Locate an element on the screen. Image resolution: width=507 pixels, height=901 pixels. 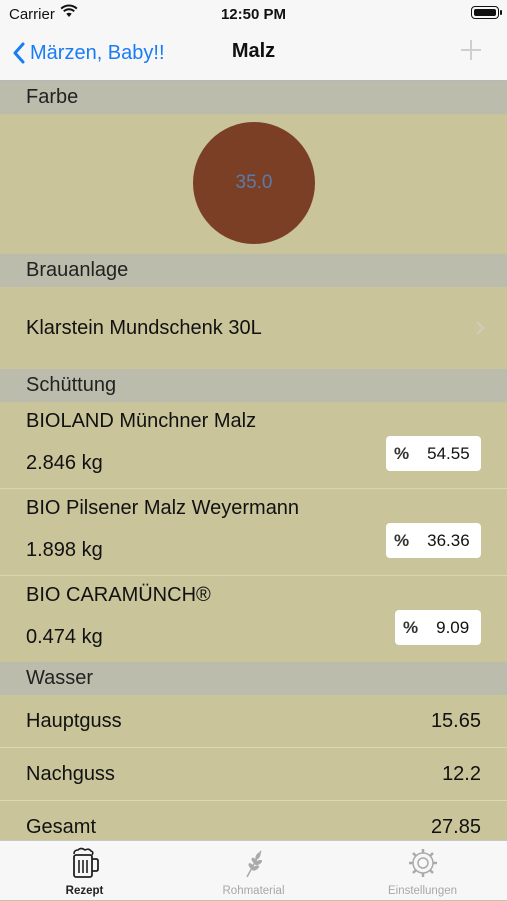
percent-field: % 36.36 is located at coordinates (433, 540).